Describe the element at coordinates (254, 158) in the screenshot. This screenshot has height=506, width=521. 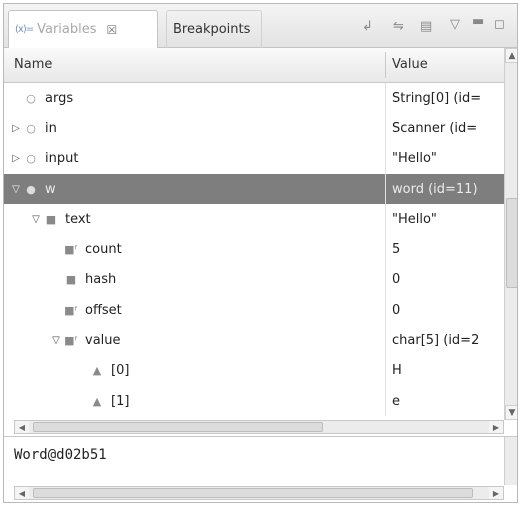
I see `tree-row: ▷ ○ input "Hello"` at that location.